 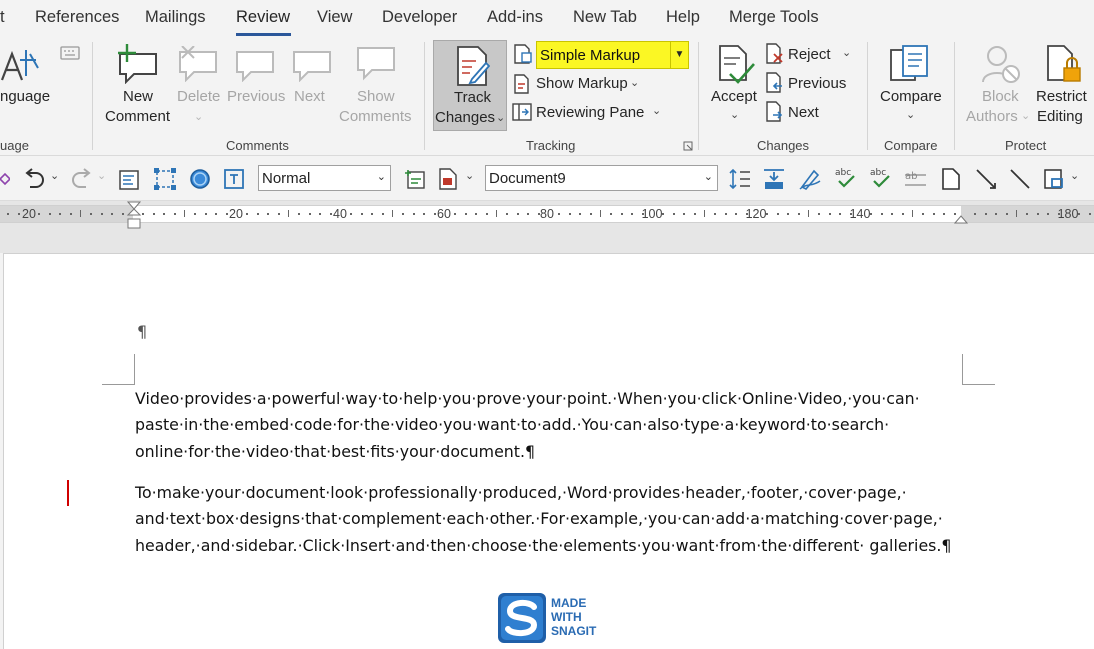 I want to click on right-indent-marker-icon, so click(x=961, y=219).